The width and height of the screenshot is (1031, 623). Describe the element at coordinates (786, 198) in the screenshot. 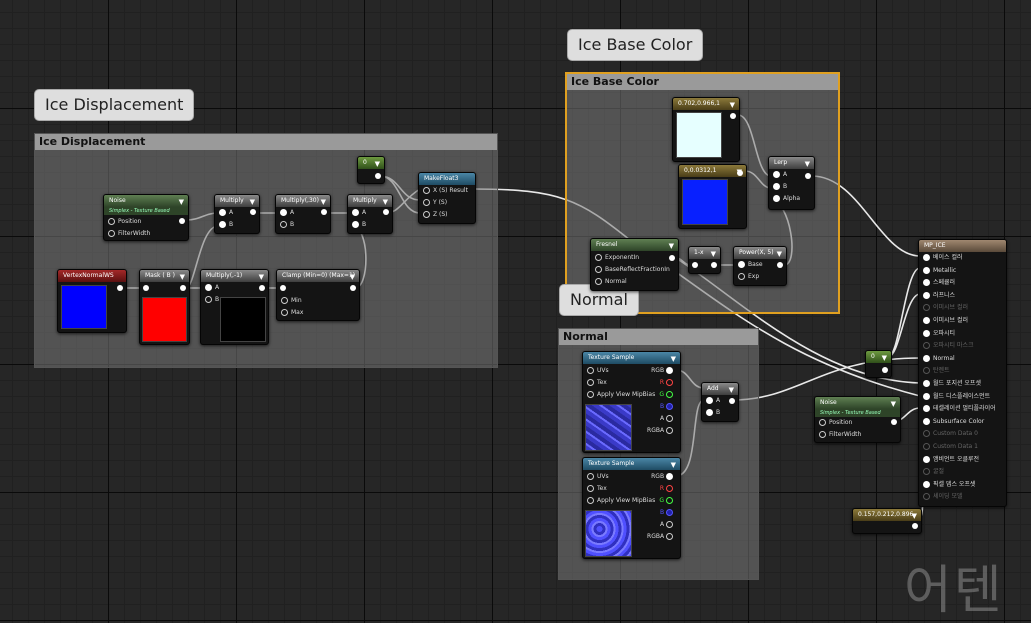

I see `input-pin-alpha: Alpha` at that location.